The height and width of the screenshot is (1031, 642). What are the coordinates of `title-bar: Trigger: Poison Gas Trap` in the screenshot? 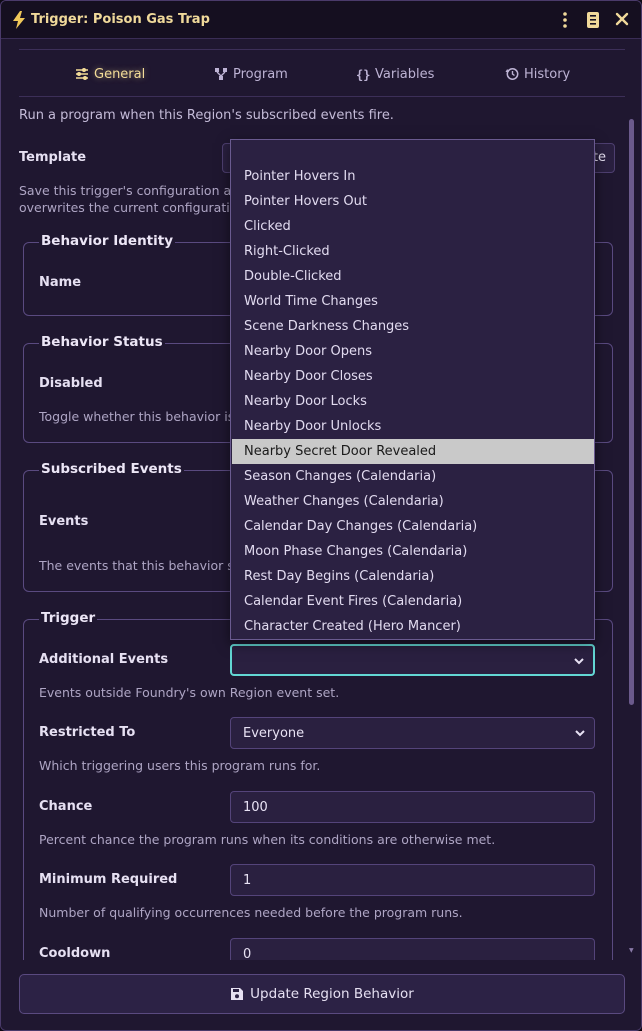 It's located at (321, 20).